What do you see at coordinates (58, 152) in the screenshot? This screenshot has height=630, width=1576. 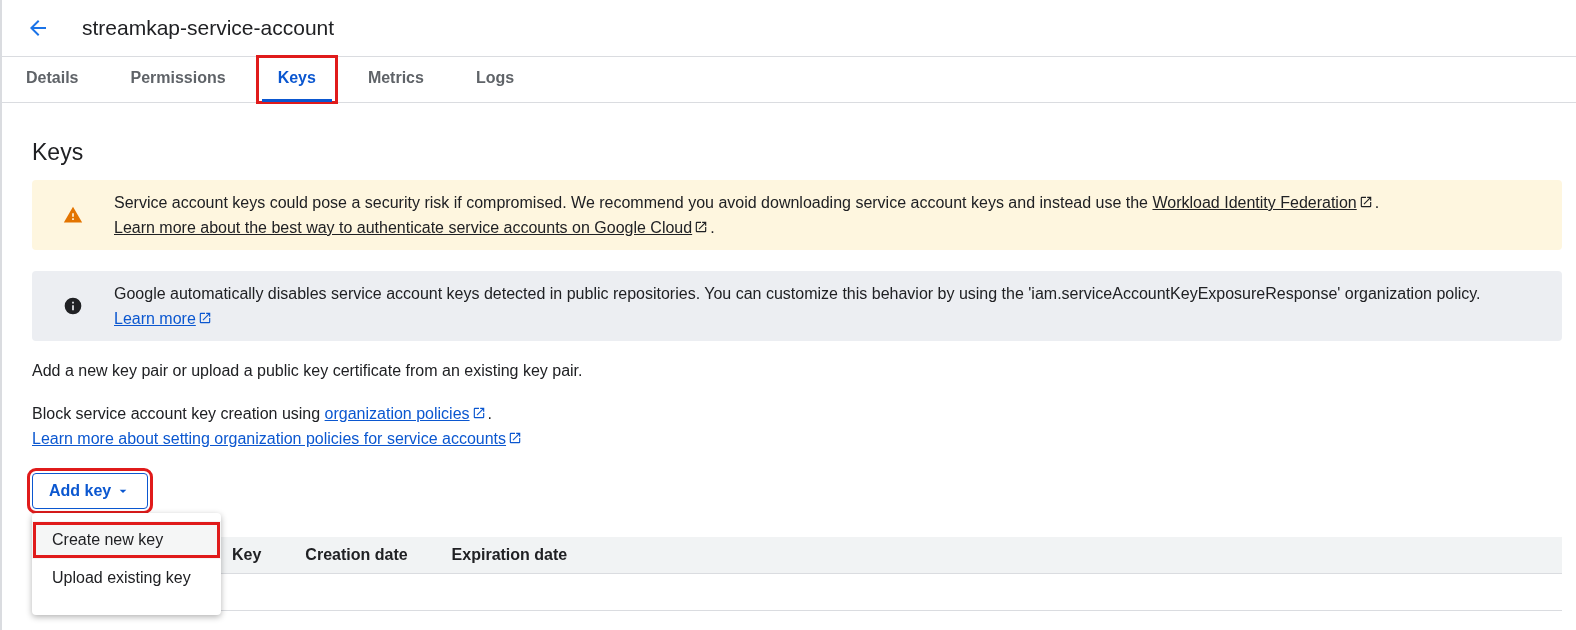 I see `section-heading: Keys` at bounding box center [58, 152].